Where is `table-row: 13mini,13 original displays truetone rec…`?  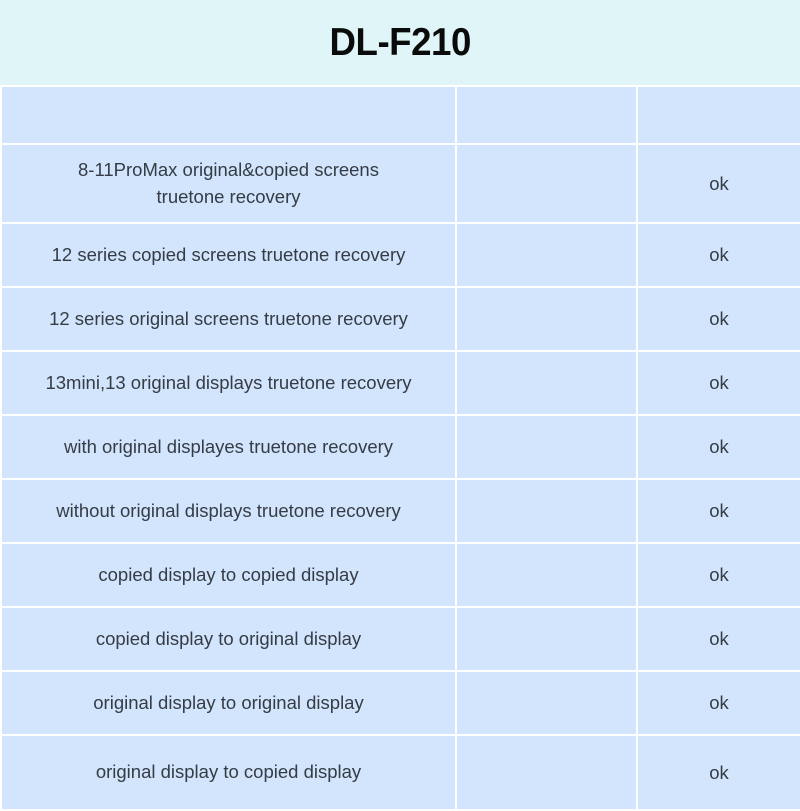
table-row: 13mini,13 original displays truetone rec… is located at coordinates (400, 383).